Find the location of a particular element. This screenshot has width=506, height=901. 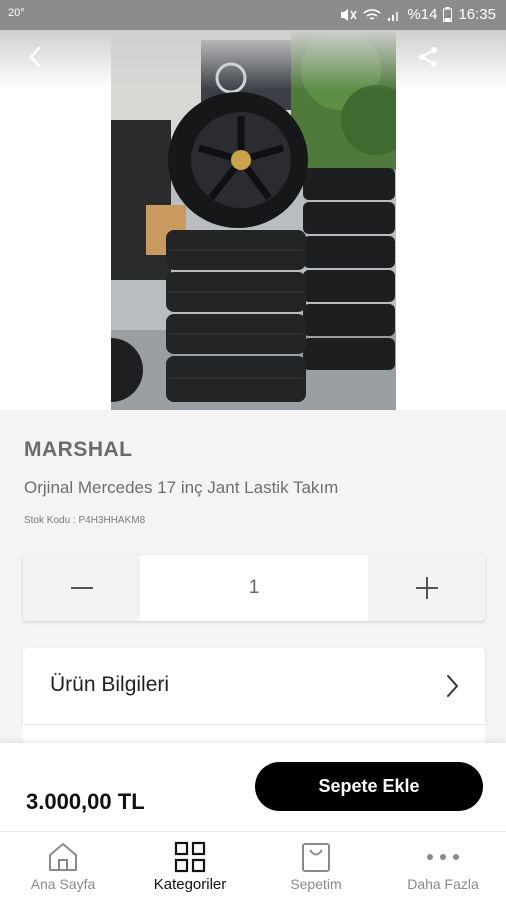

back-button is located at coordinates (35, 57).